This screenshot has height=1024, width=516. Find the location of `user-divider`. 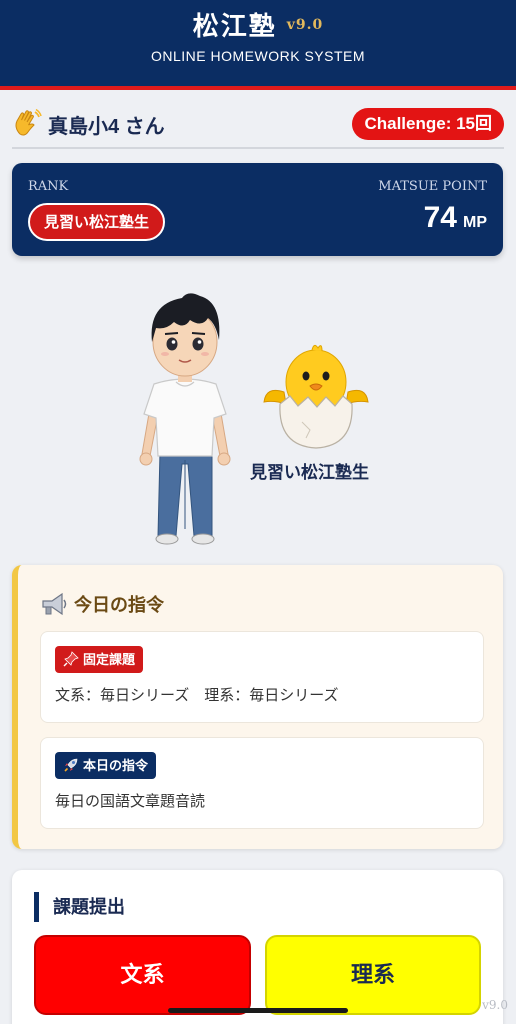

user-divider is located at coordinates (258, 148).